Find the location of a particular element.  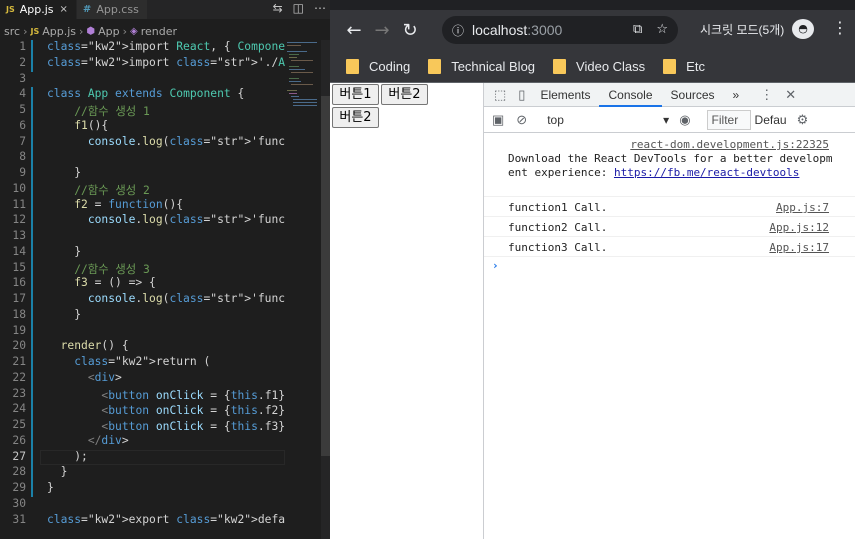

browser-titlebar is located at coordinates (592, 5).